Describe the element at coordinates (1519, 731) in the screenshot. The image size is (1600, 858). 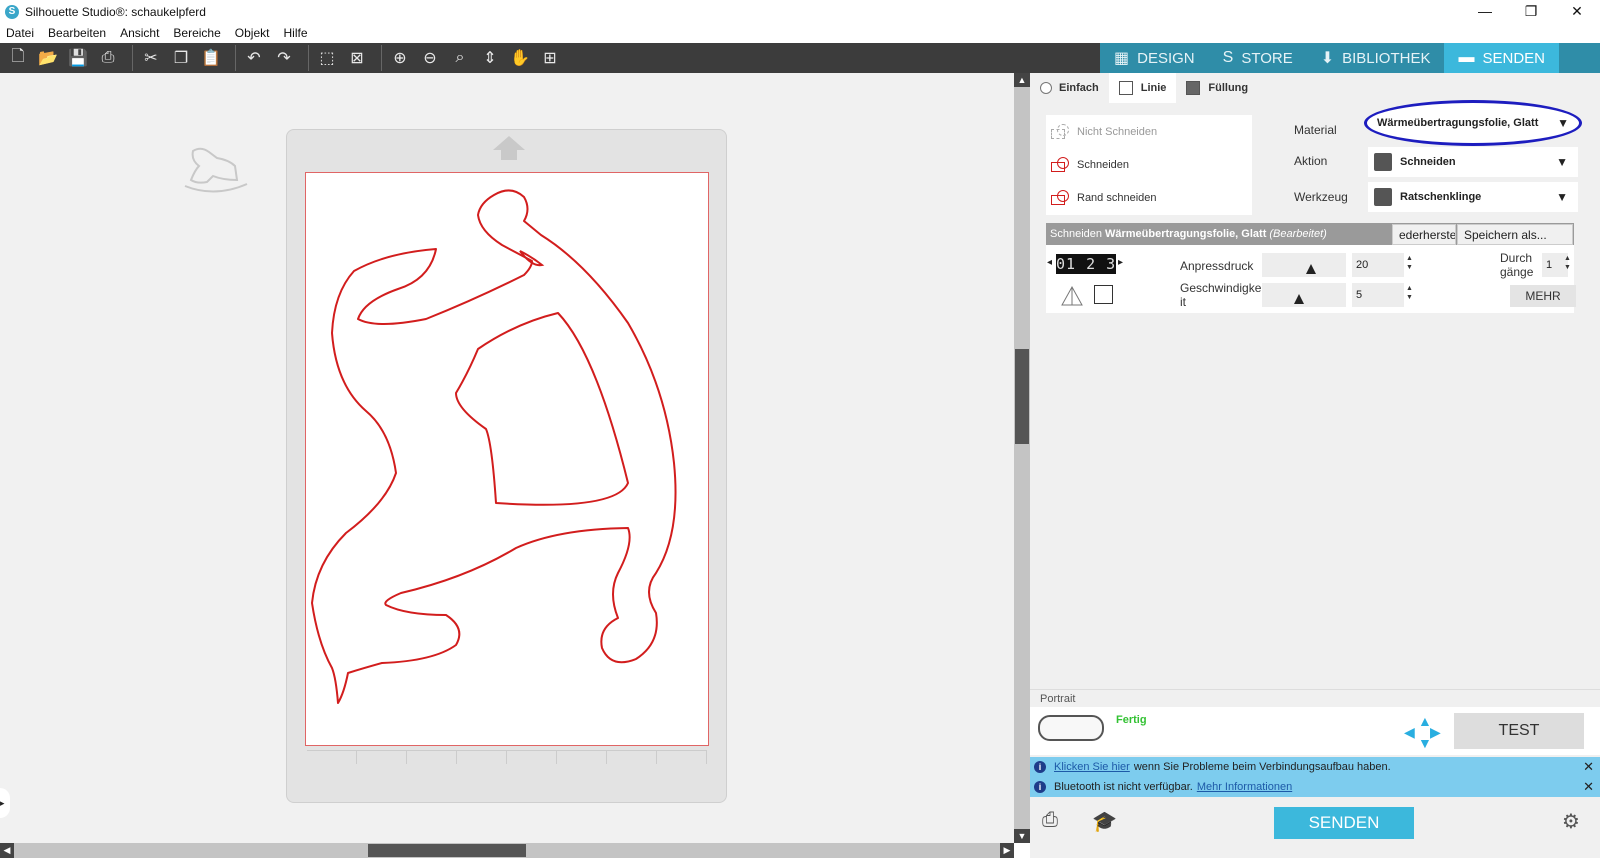
I see `test-button: TEST` at that location.